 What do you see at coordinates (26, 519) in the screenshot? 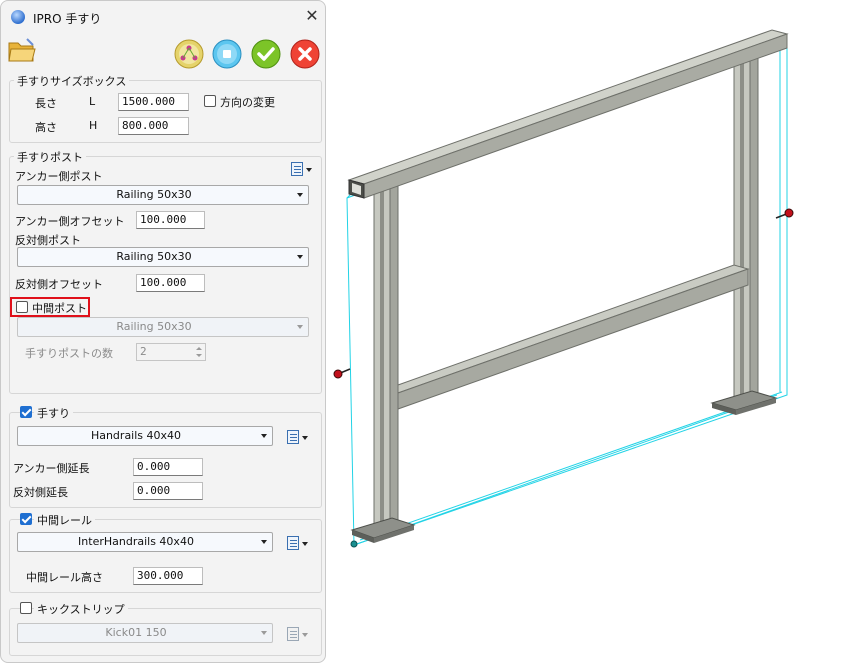
I see `mid-rail-checkbox` at bounding box center [26, 519].